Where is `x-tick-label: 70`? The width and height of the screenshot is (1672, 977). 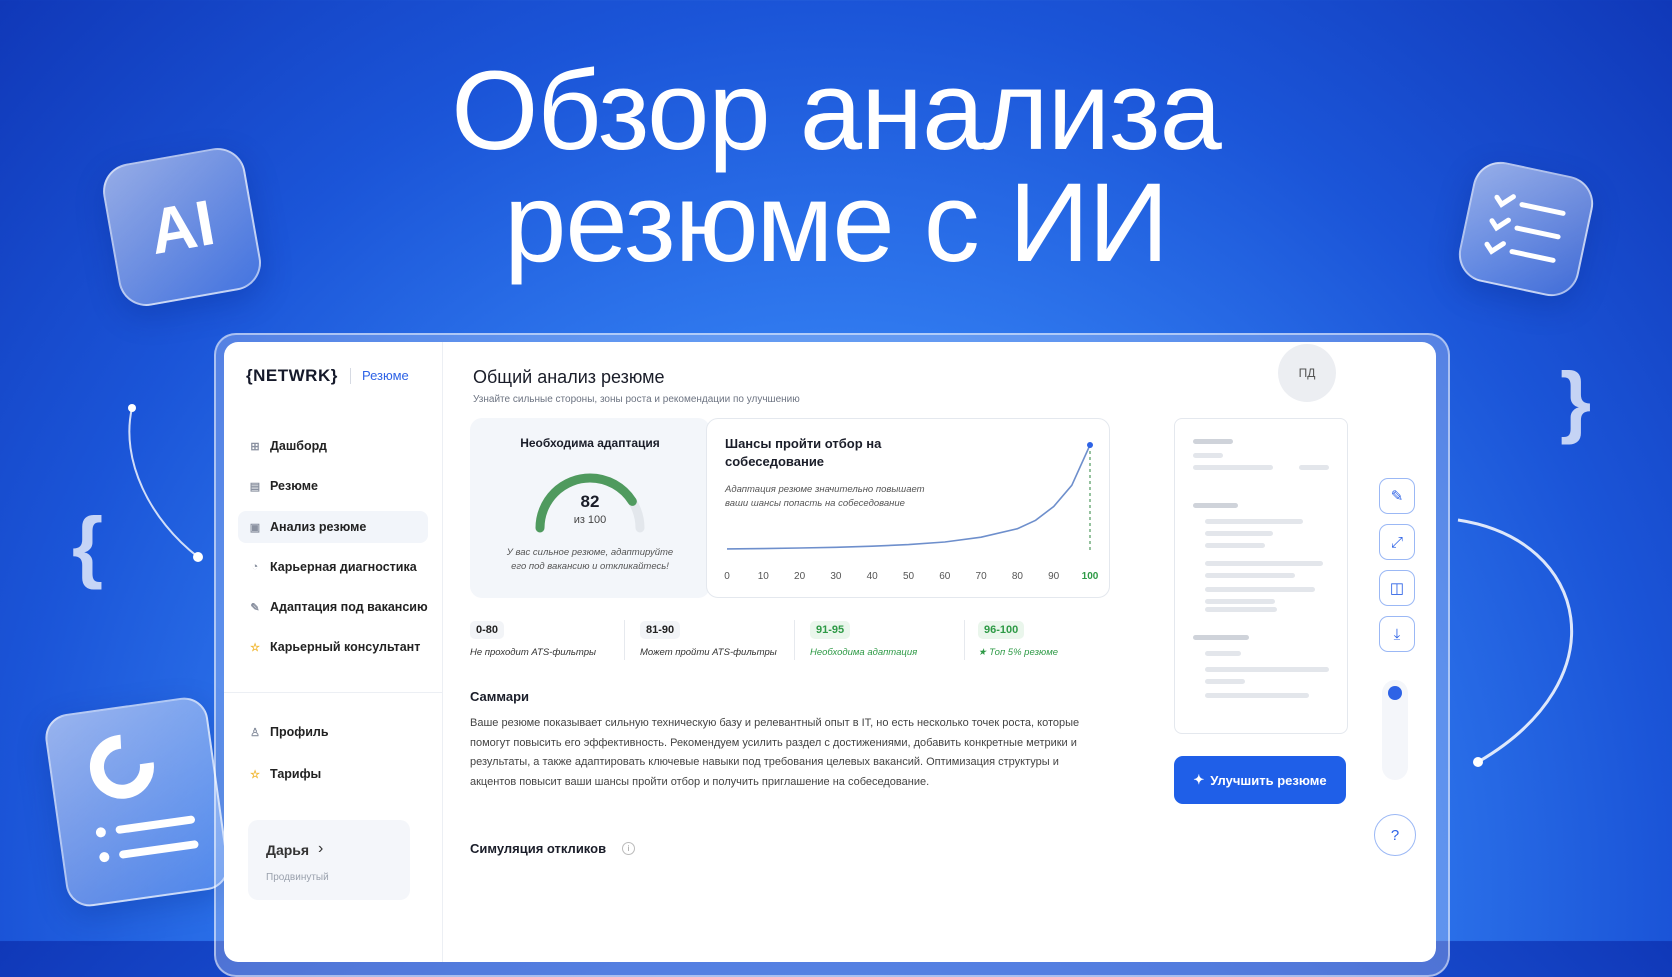
x-tick-label: 70 is located at coordinates (982, 576).